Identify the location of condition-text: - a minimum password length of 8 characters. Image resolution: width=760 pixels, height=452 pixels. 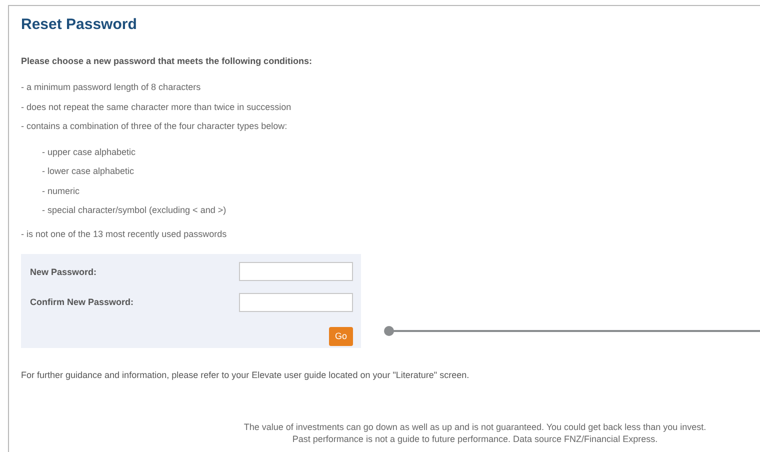
(111, 87).